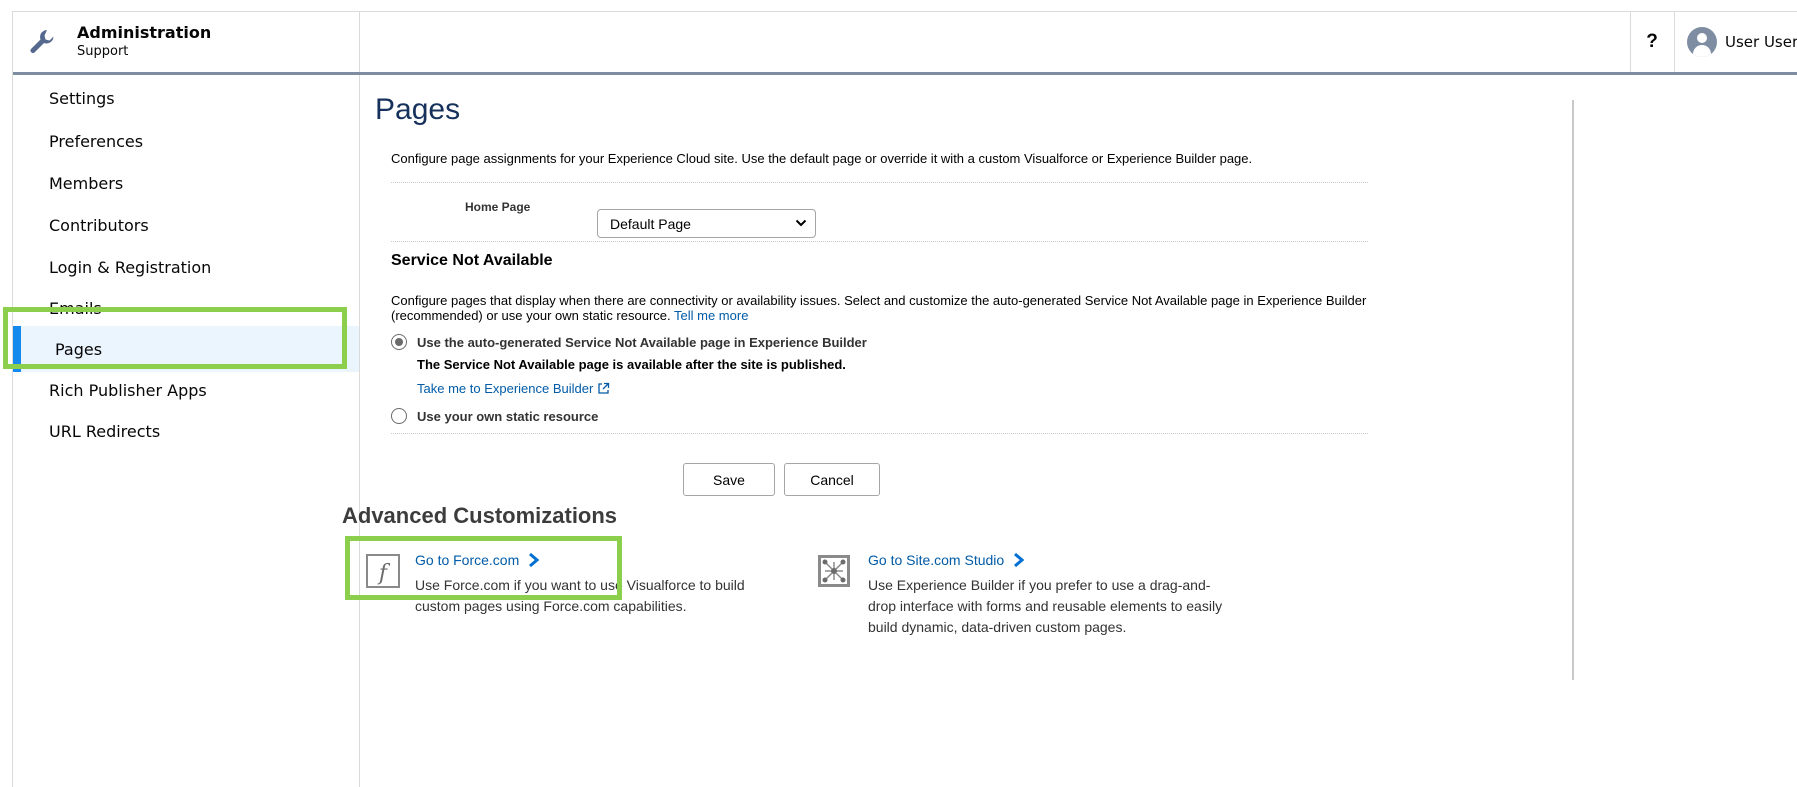 The image size is (1797, 787). What do you see at coordinates (399, 416) in the screenshot?
I see `radio-static` at bounding box center [399, 416].